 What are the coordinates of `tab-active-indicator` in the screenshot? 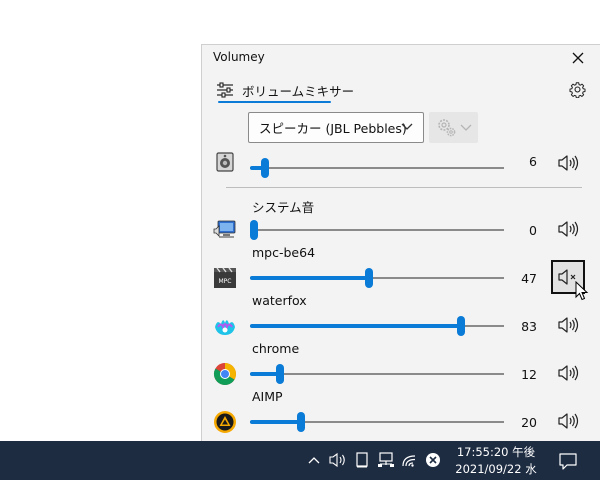 It's located at (274, 102).